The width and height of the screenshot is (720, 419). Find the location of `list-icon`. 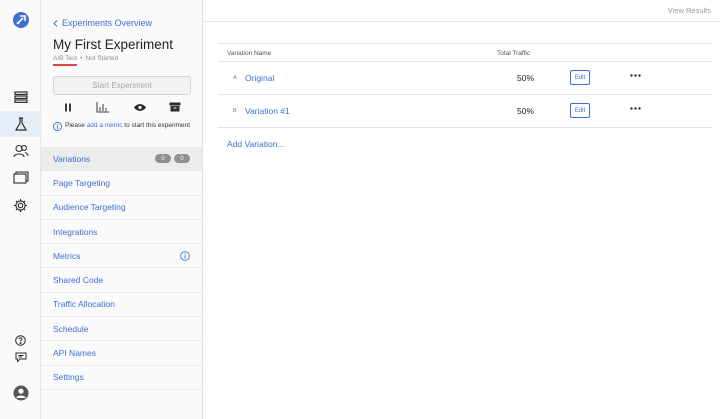

list-icon is located at coordinates (20, 97).